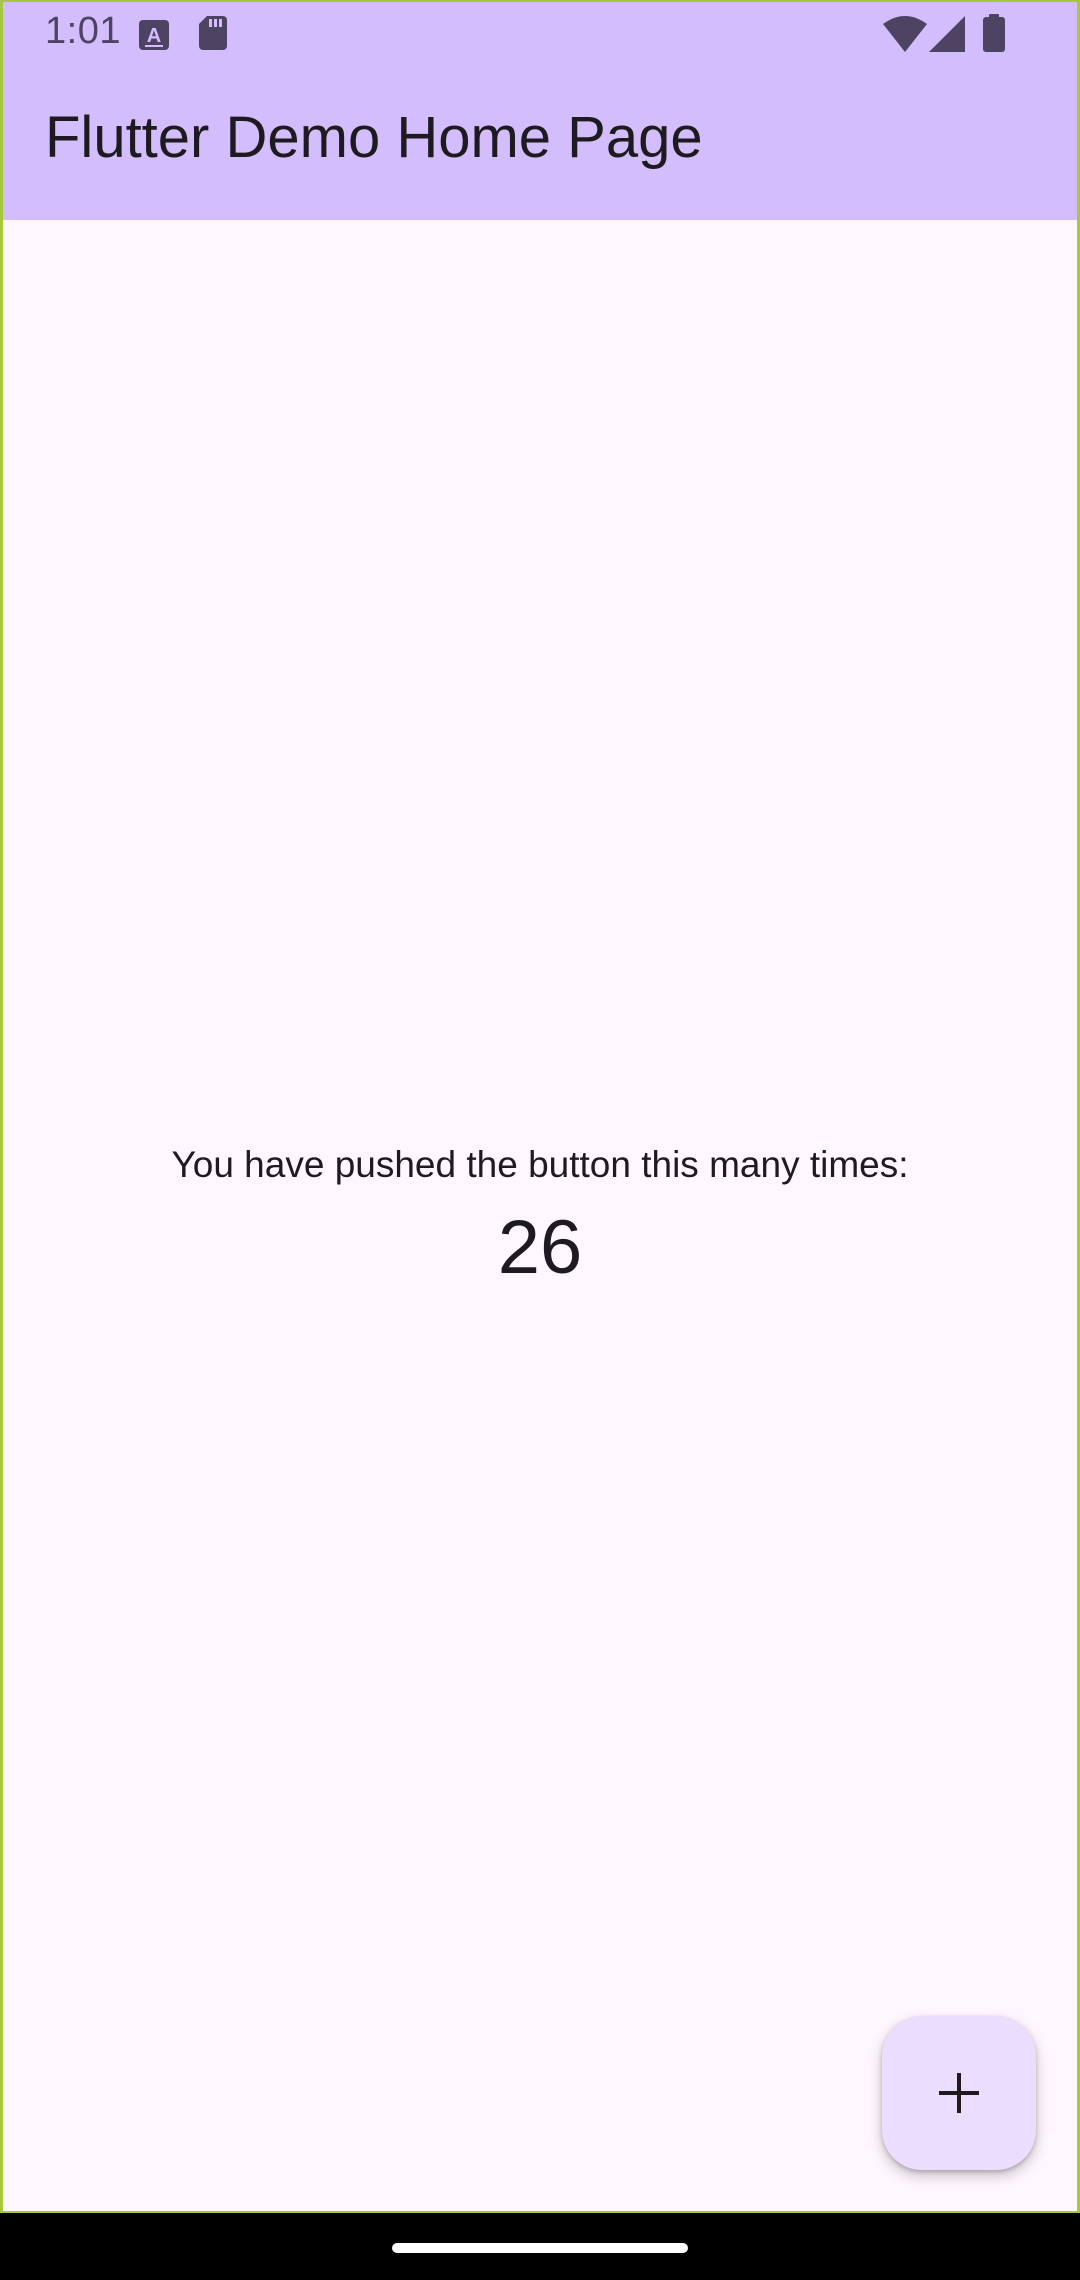 The height and width of the screenshot is (2280, 1080). What do you see at coordinates (213, 33) in the screenshot?
I see `sd-card-icon` at bounding box center [213, 33].